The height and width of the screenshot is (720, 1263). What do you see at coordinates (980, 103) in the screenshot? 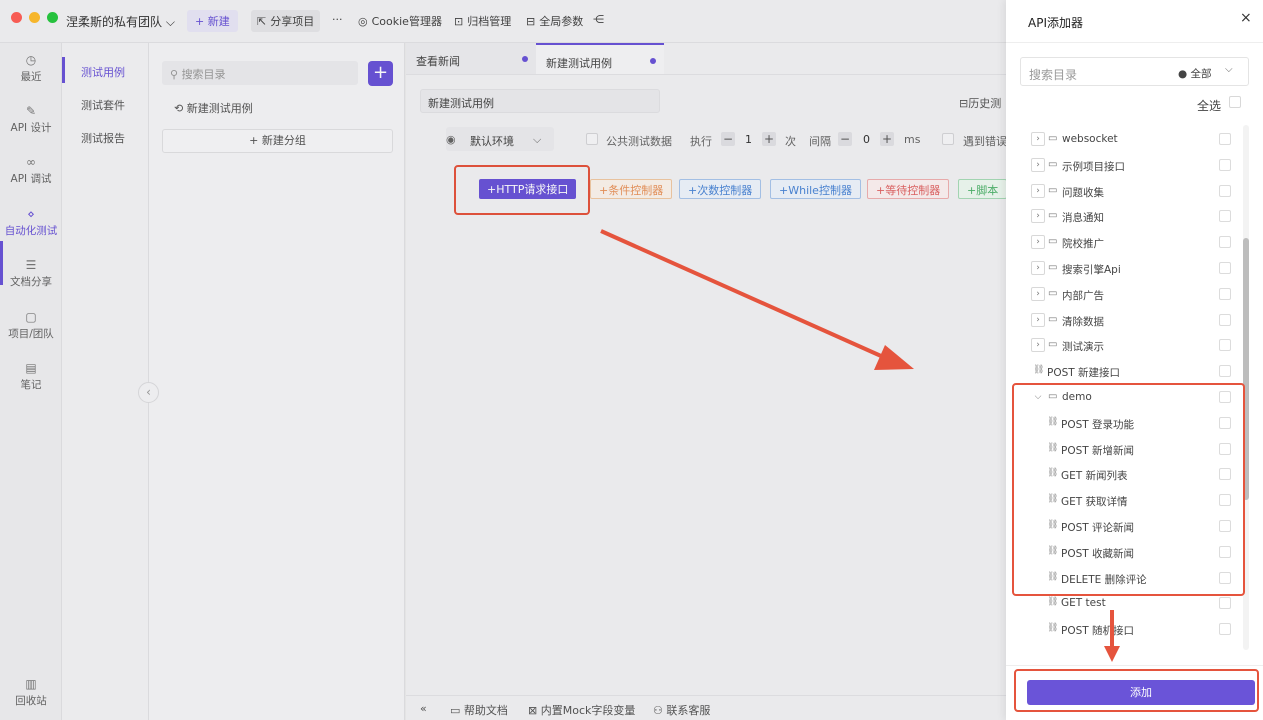
I see `history-button: ⊟历史测` at bounding box center [980, 103].